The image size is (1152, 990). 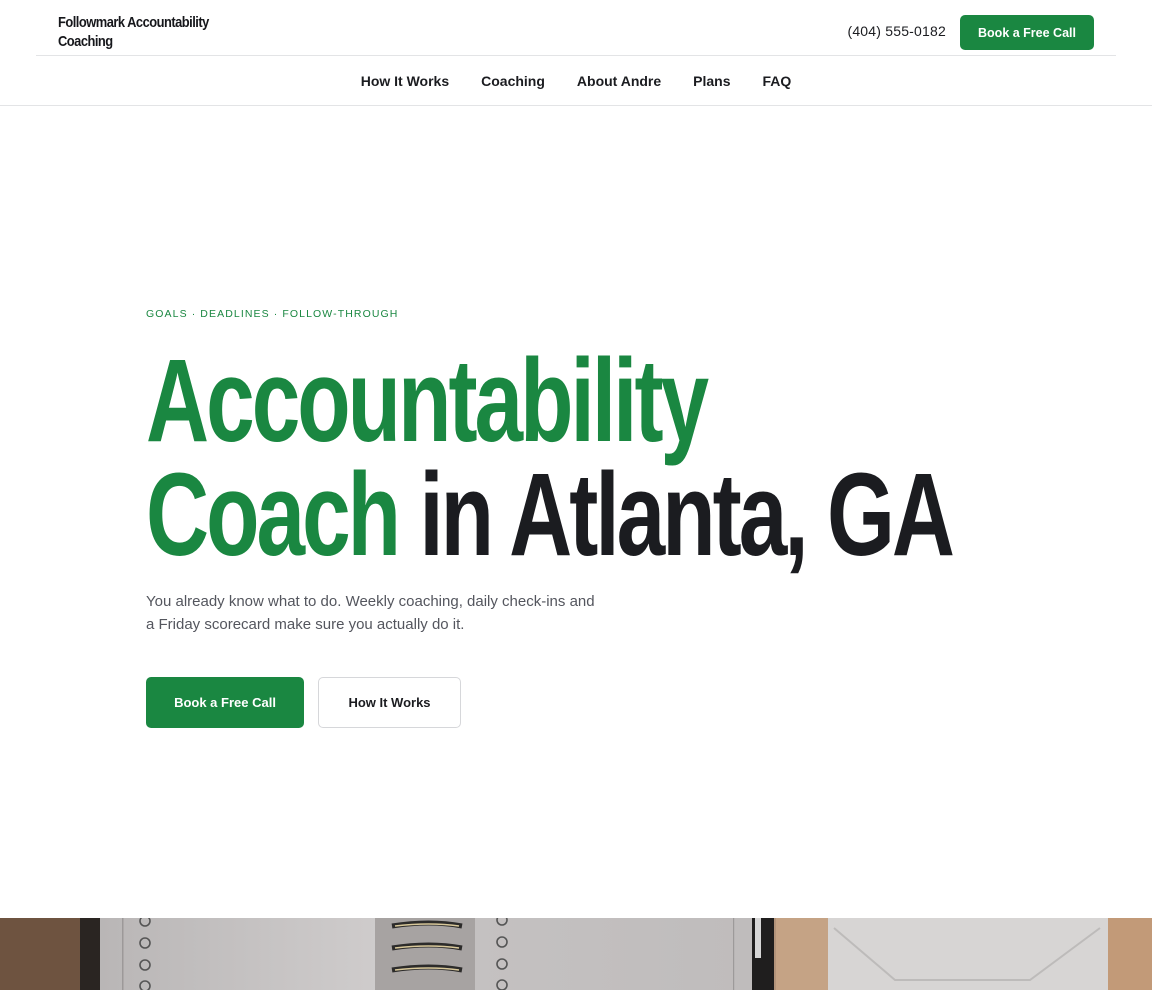 I want to click on hero-eyebrow: GOALS · DEADLINES · FOLLOW-THROUGH, so click(x=272, y=314).